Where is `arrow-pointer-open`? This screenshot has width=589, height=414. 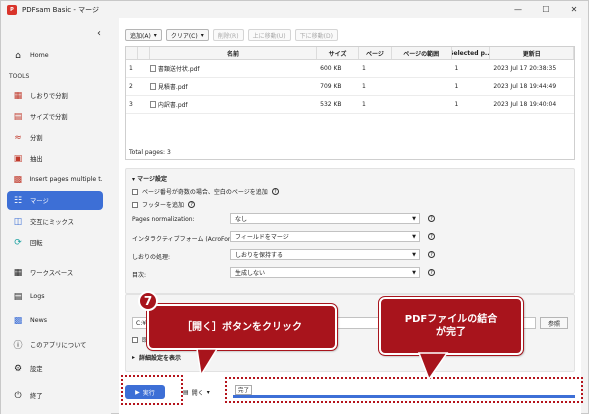
arrow-pointer-open is located at coordinates (207, 363).